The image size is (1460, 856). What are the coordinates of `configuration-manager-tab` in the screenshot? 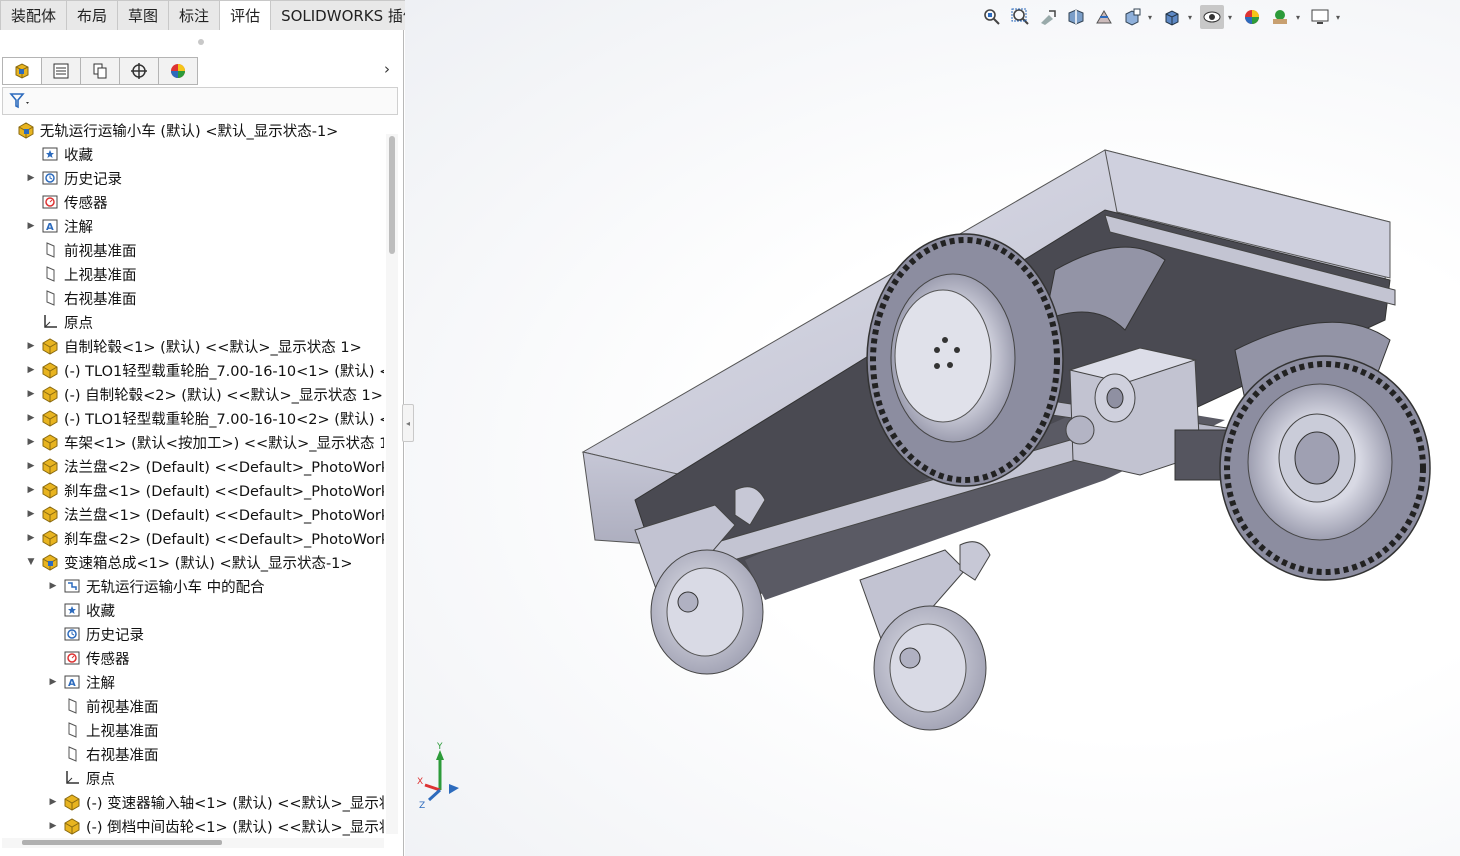 It's located at (100, 71).